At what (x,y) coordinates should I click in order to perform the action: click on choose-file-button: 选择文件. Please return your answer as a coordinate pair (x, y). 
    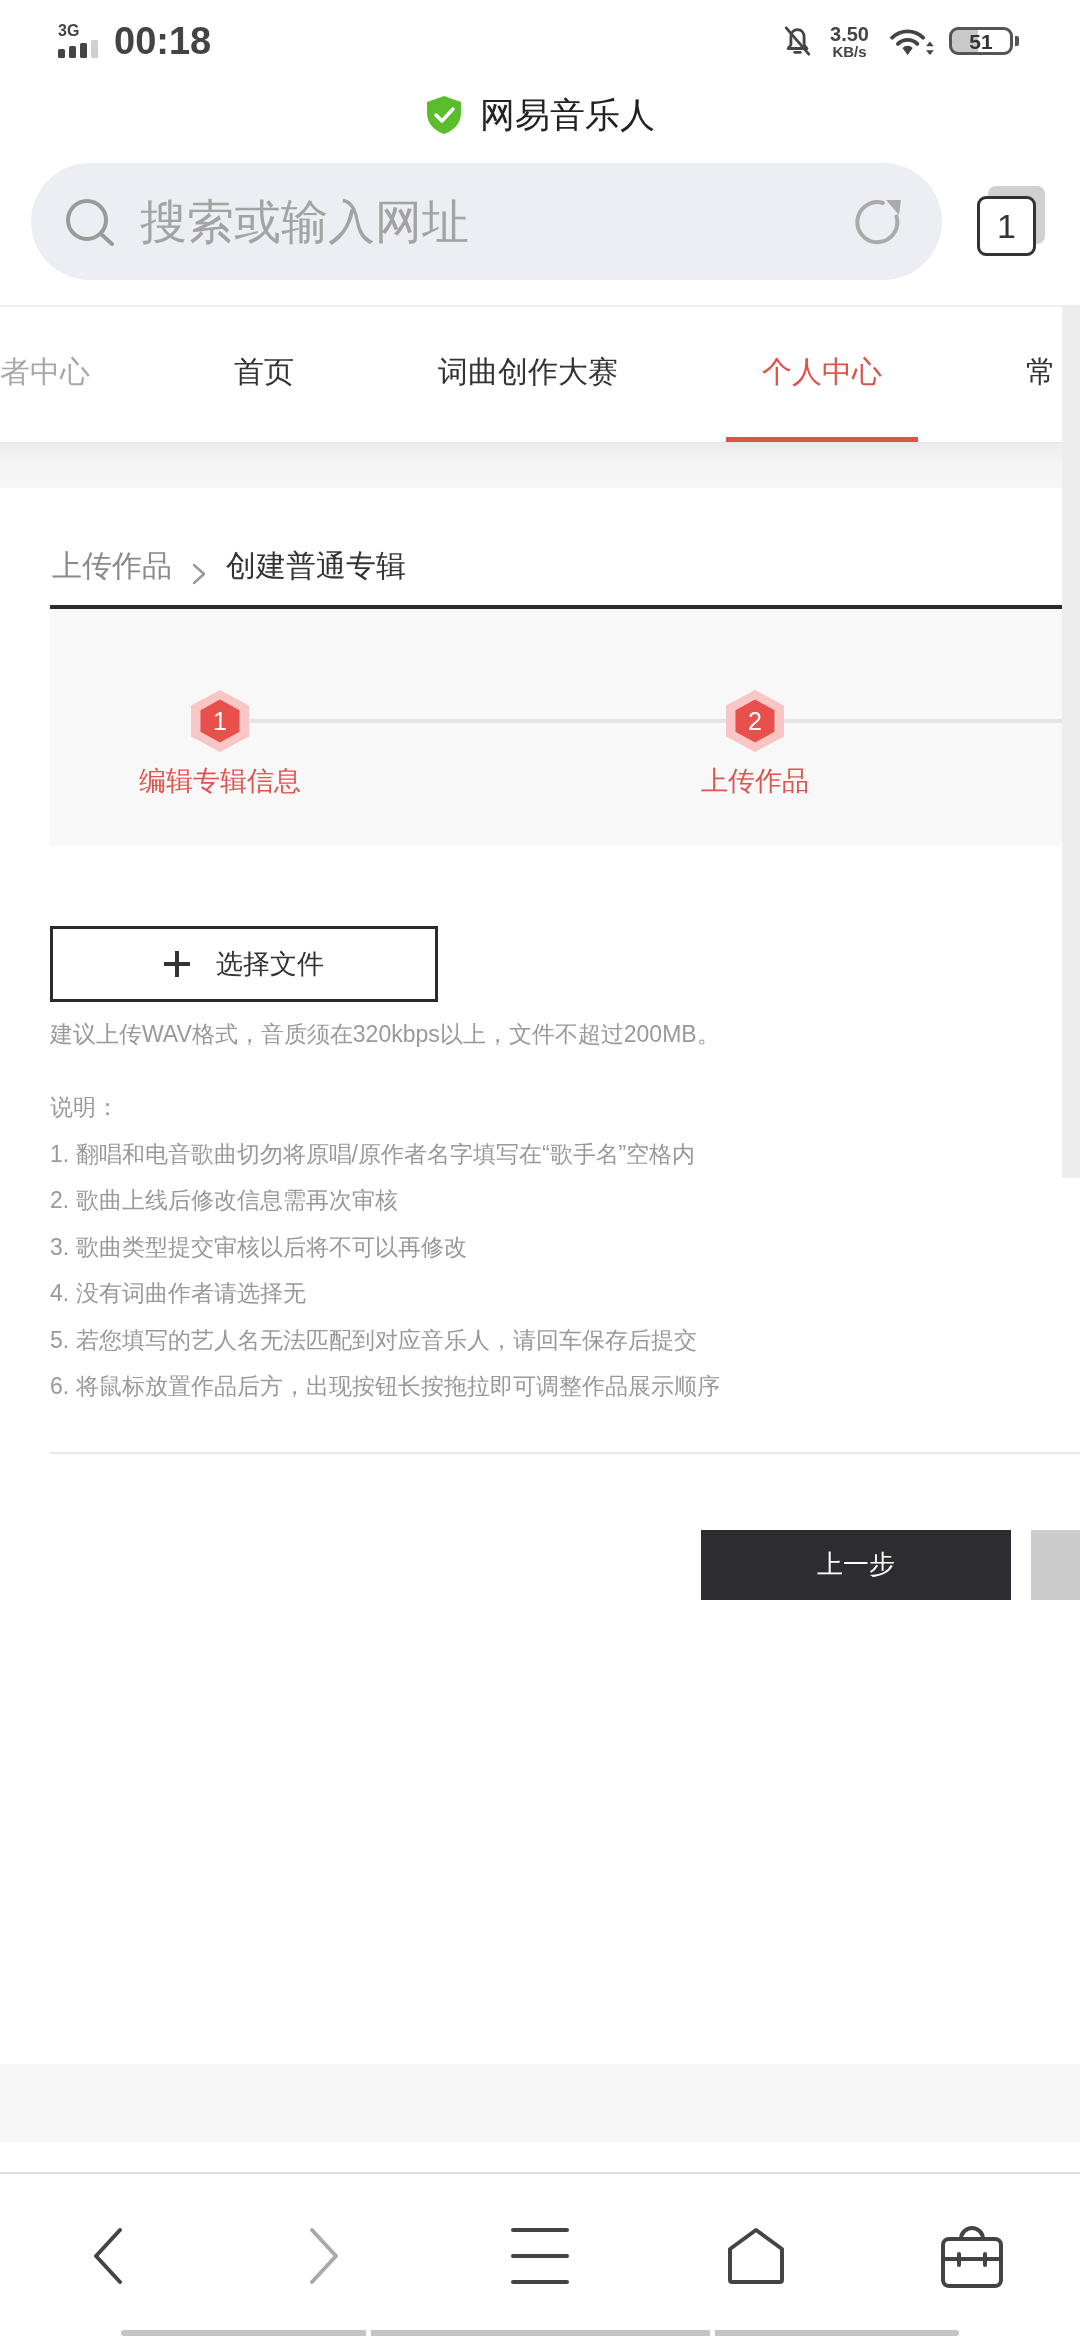
    Looking at the image, I should click on (244, 964).